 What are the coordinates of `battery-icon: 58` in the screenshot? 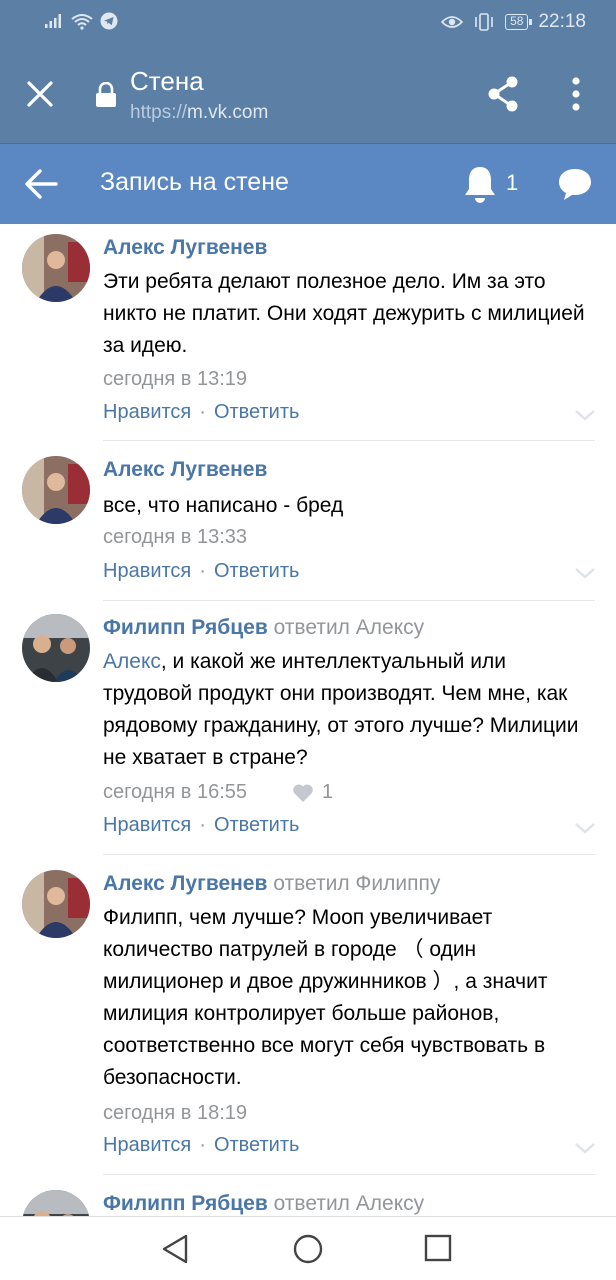 It's located at (519, 22).